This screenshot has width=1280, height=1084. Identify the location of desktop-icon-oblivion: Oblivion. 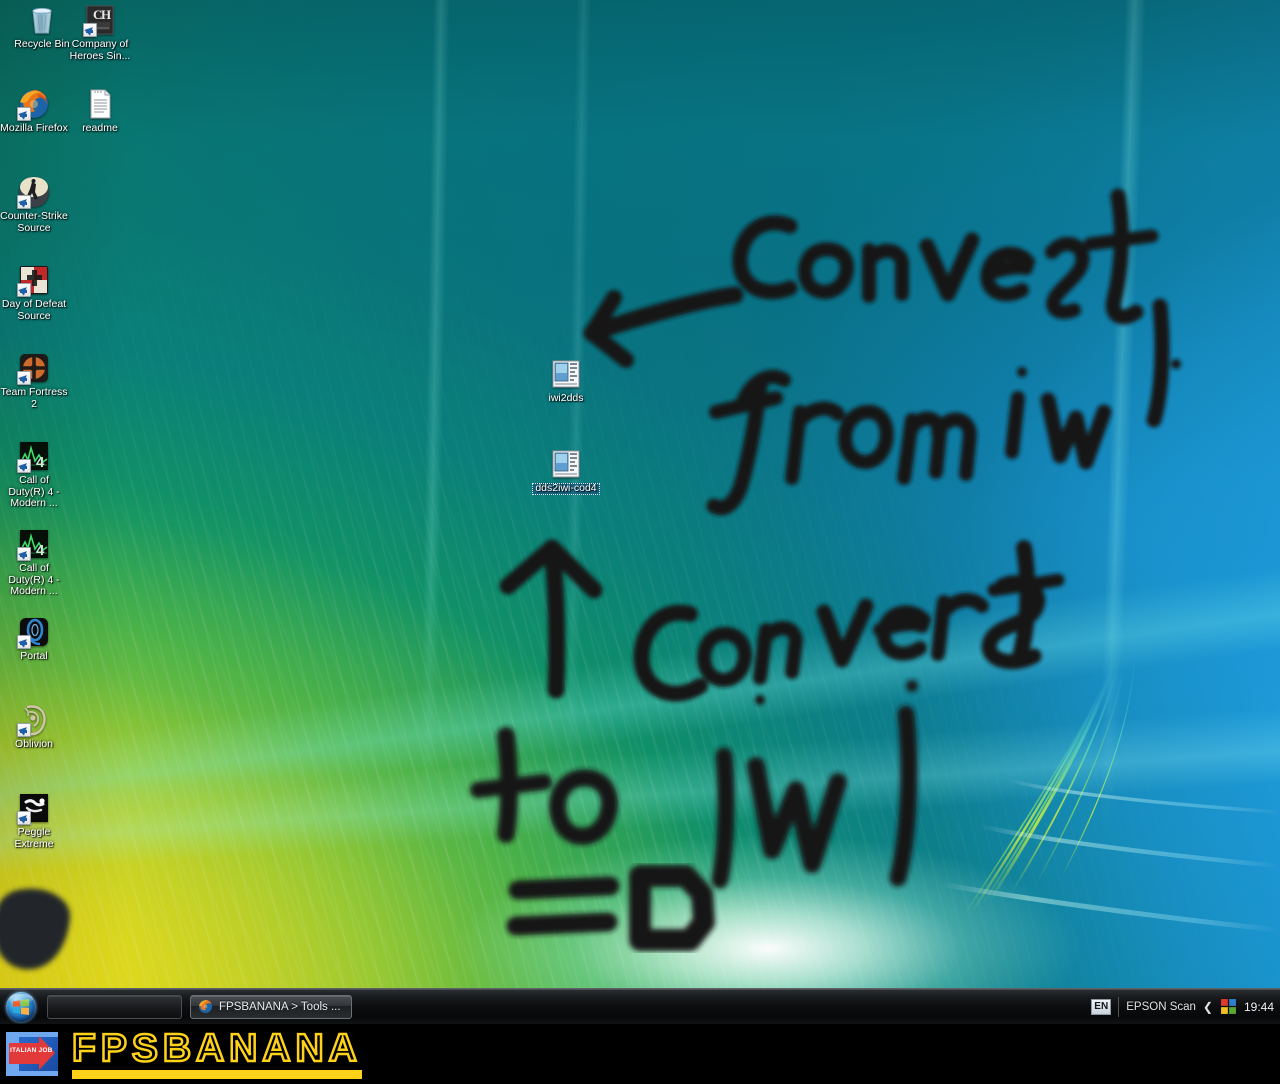
(34, 727).